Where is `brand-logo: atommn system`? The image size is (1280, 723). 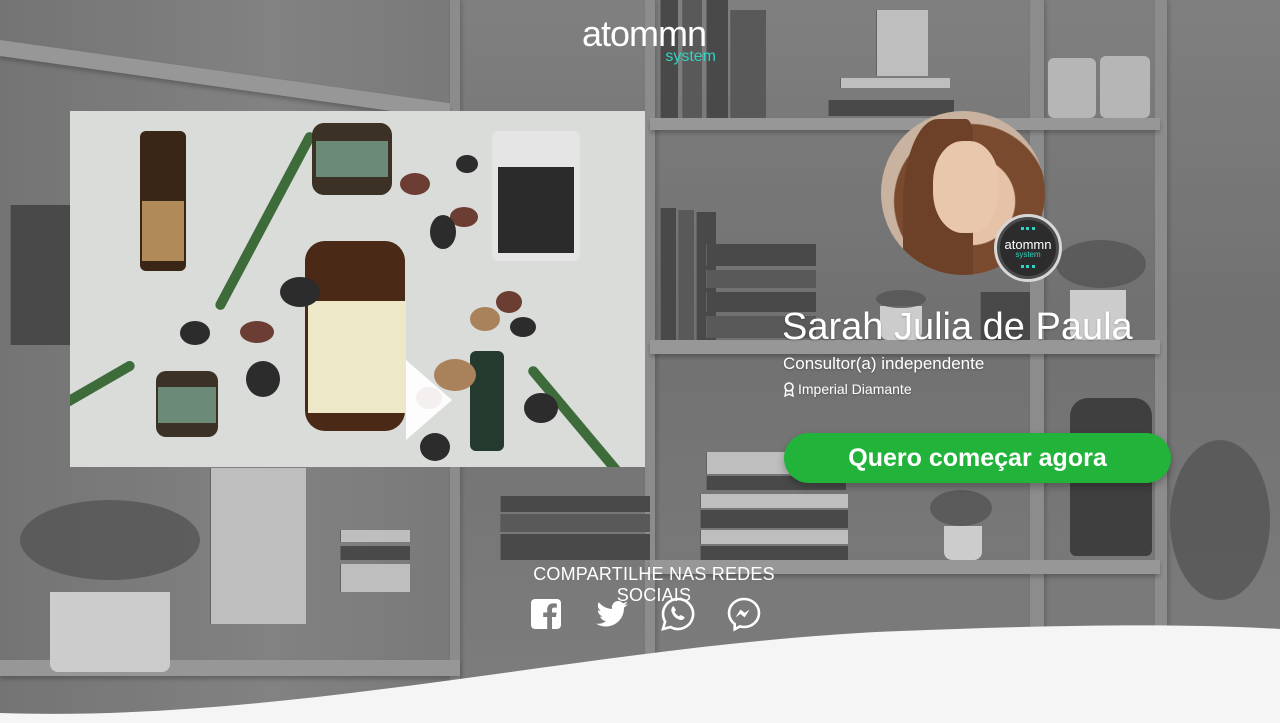 brand-logo: atommn system is located at coordinates (652, 42).